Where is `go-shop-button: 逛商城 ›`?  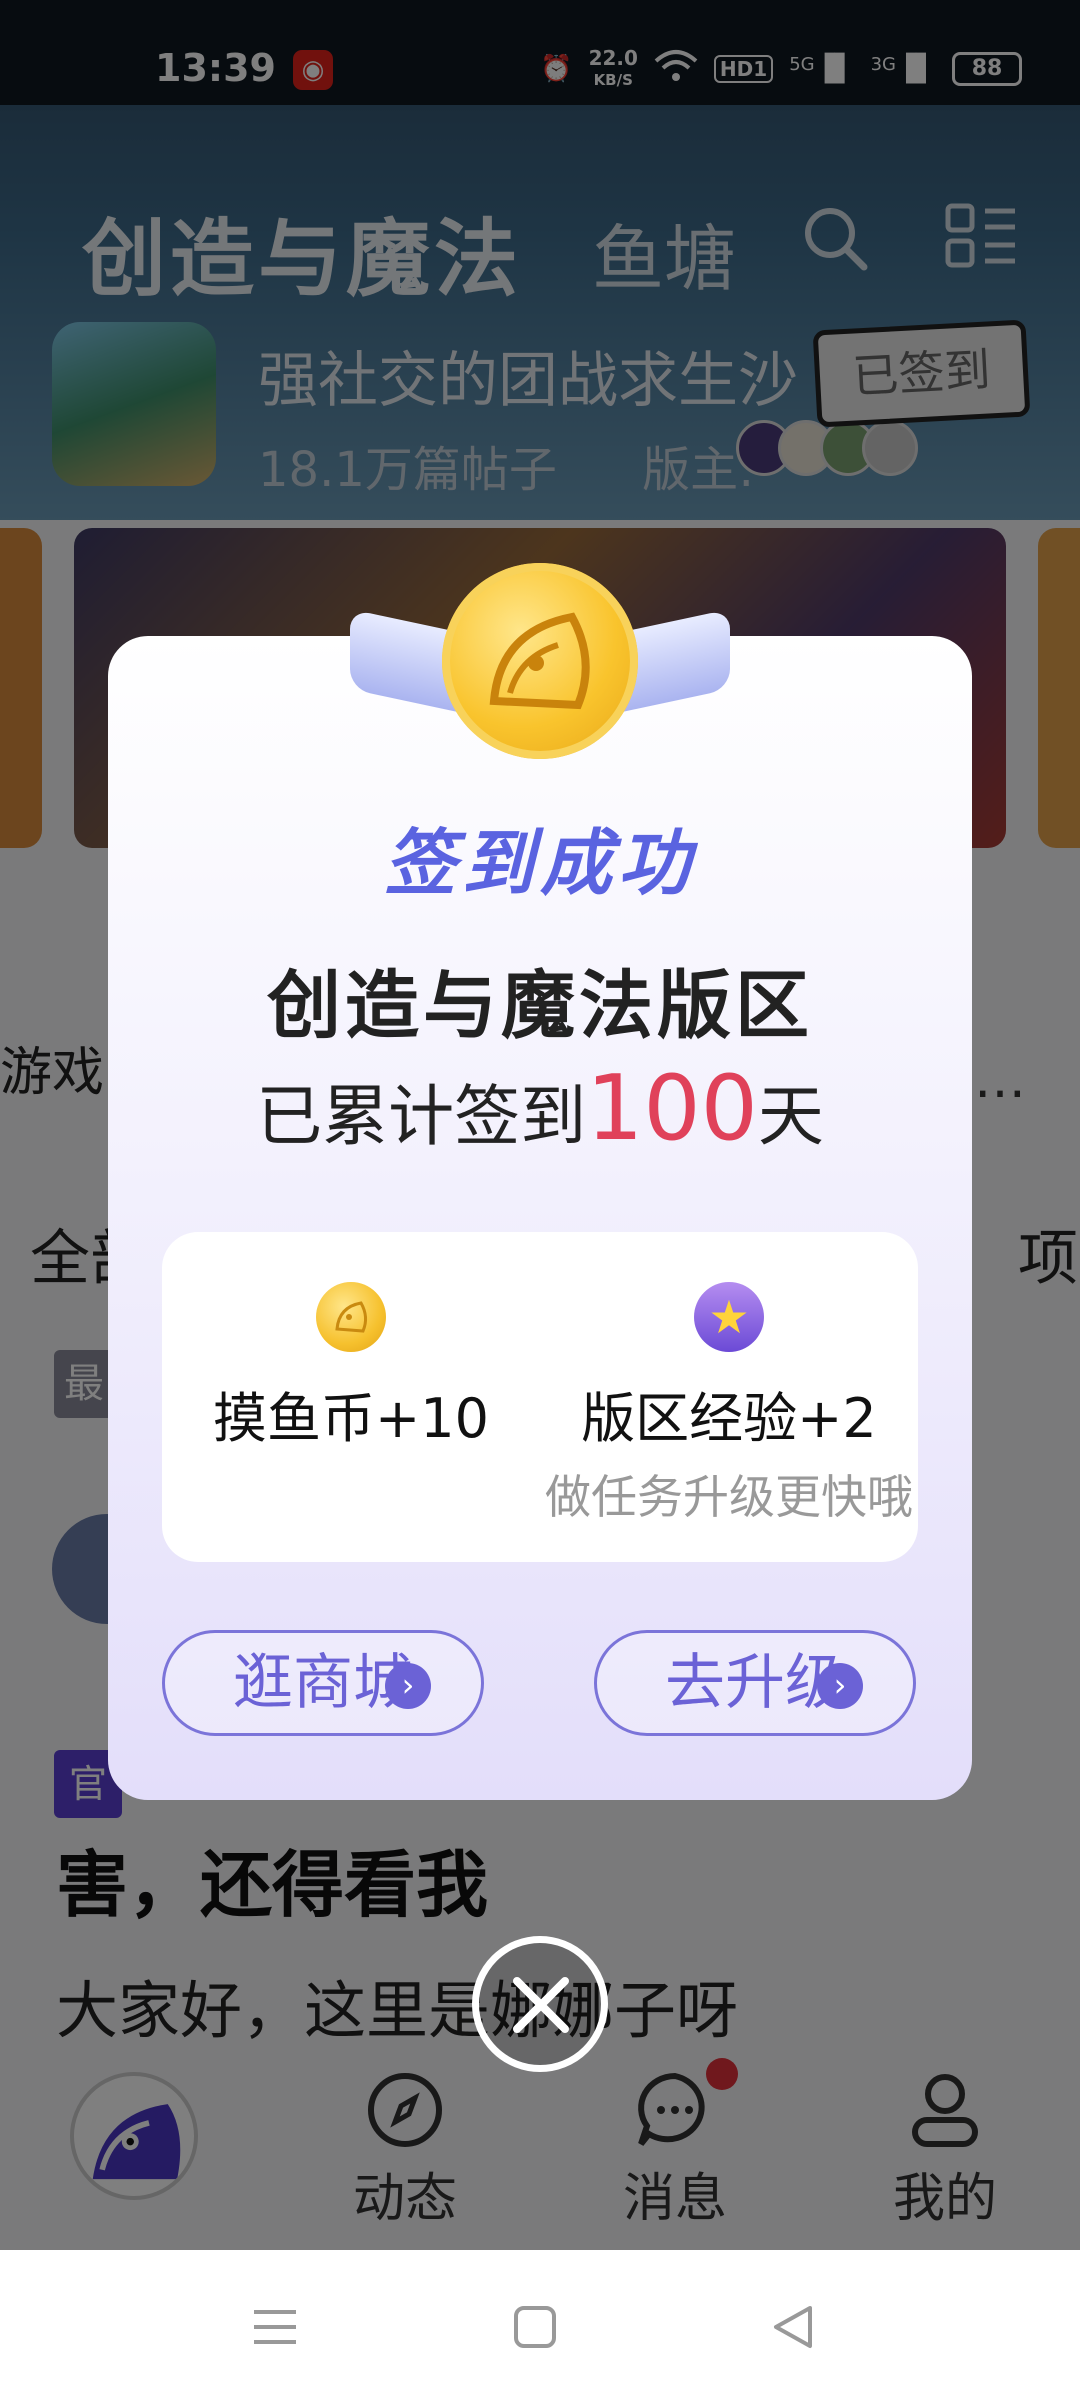 go-shop-button: 逛商城 › is located at coordinates (323, 1683).